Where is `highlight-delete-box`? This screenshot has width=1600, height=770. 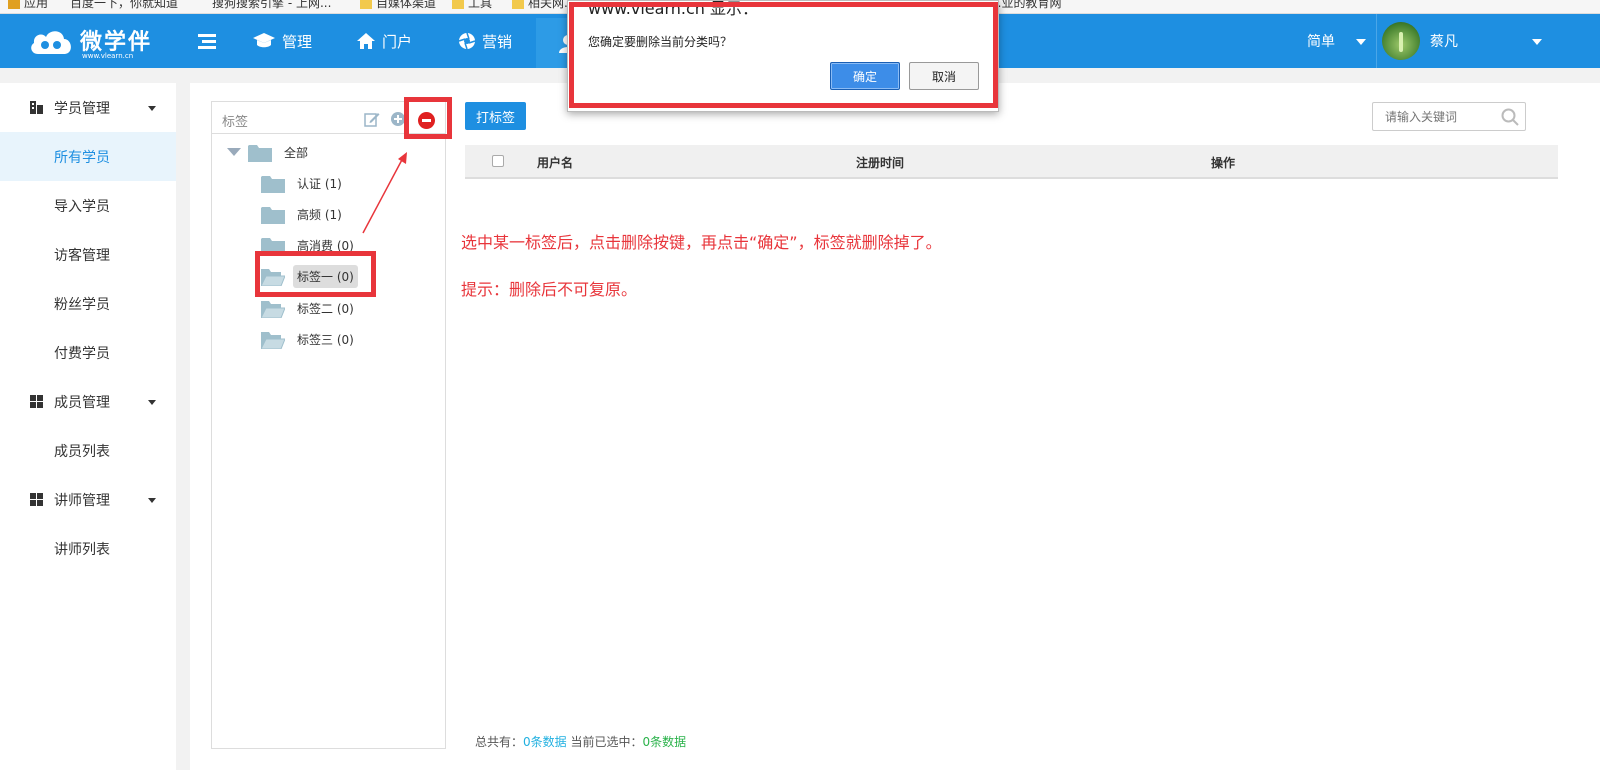 highlight-delete-box is located at coordinates (428, 118).